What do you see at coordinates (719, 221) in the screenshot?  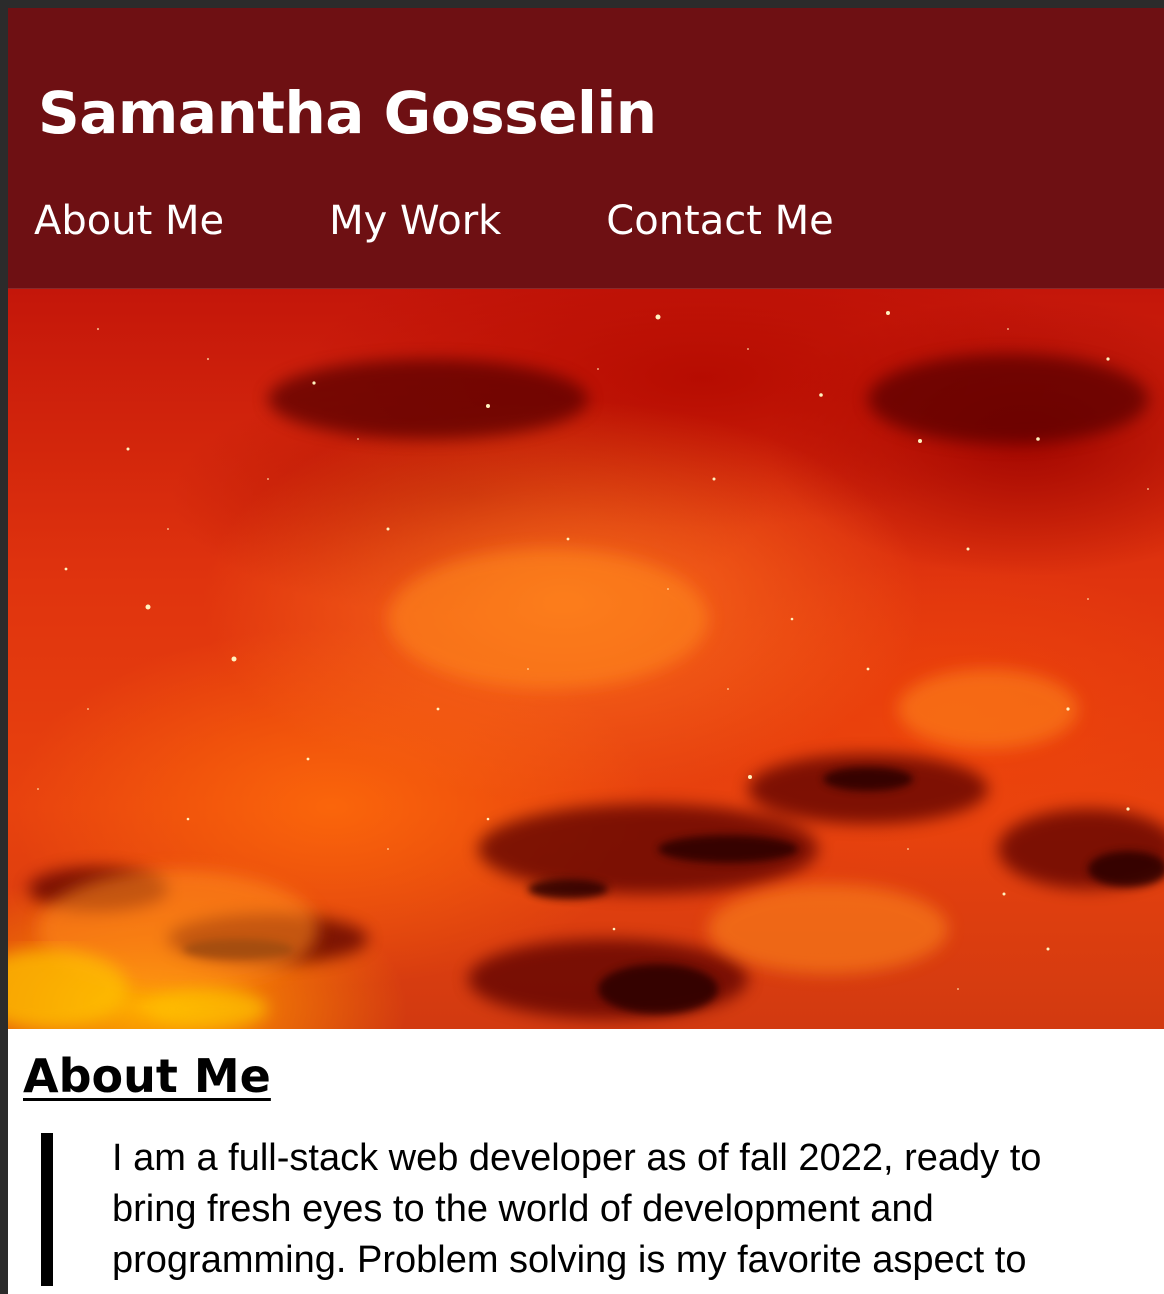 I see `nav-link-contact-me: Contact Me` at bounding box center [719, 221].